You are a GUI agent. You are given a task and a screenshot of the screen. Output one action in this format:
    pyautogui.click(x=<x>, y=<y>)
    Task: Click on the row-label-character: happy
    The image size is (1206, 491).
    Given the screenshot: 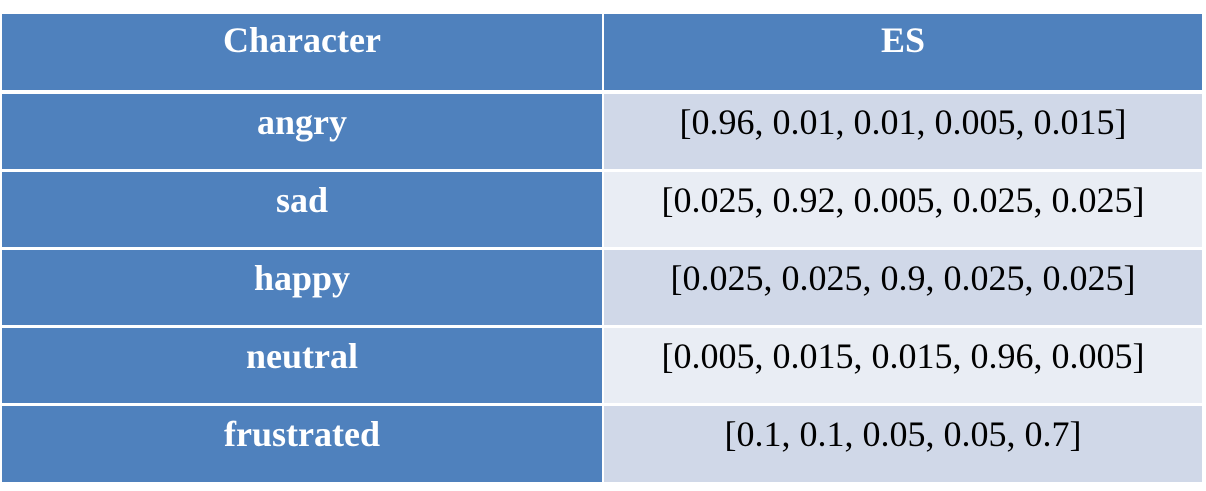 What is the action you would take?
    pyautogui.click(x=303, y=288)
    